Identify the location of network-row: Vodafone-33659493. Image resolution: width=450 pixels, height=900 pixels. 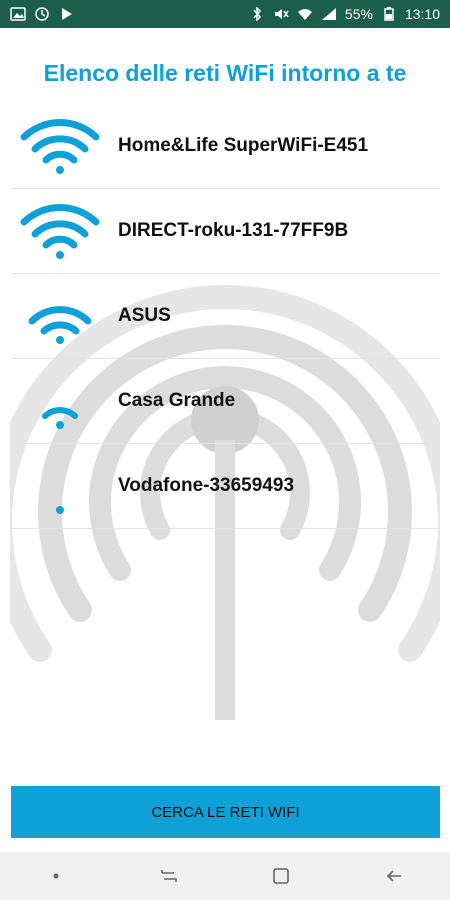
(226, 486).